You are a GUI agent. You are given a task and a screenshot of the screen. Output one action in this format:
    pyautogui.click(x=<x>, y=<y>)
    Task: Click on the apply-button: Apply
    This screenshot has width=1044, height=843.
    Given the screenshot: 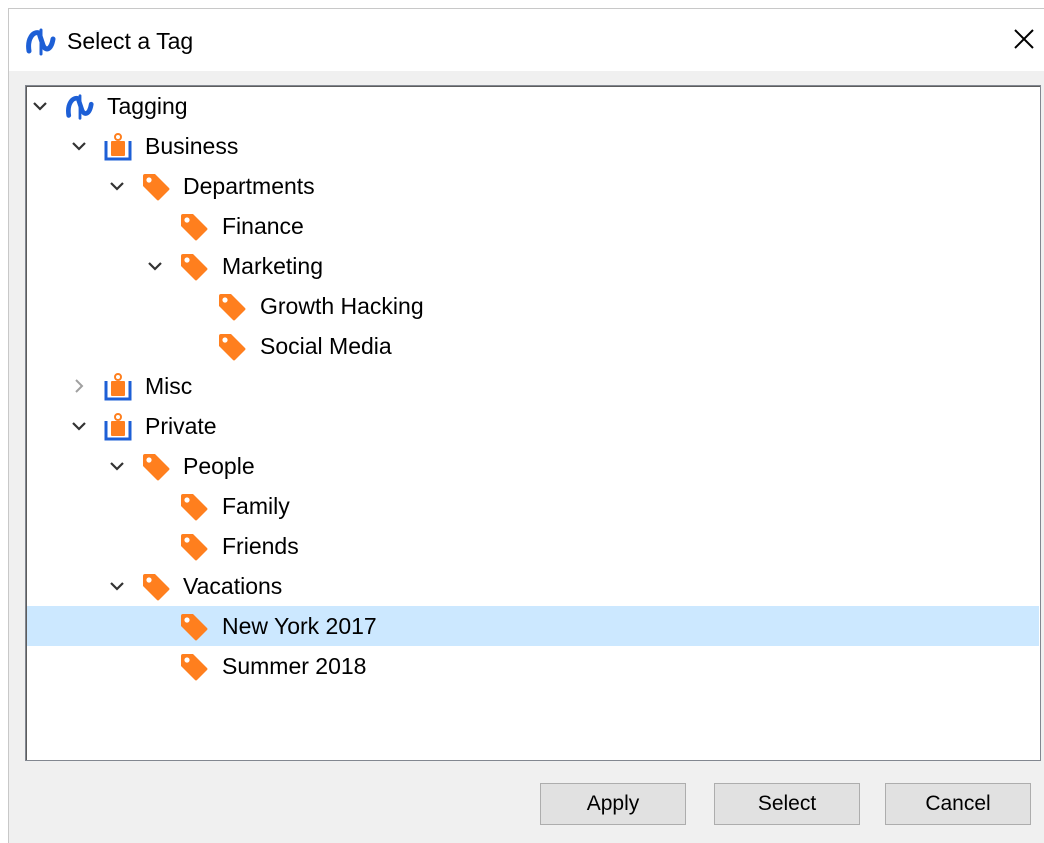 What is the action you would take?
    pyautogui.click(x=613, y=804)
    